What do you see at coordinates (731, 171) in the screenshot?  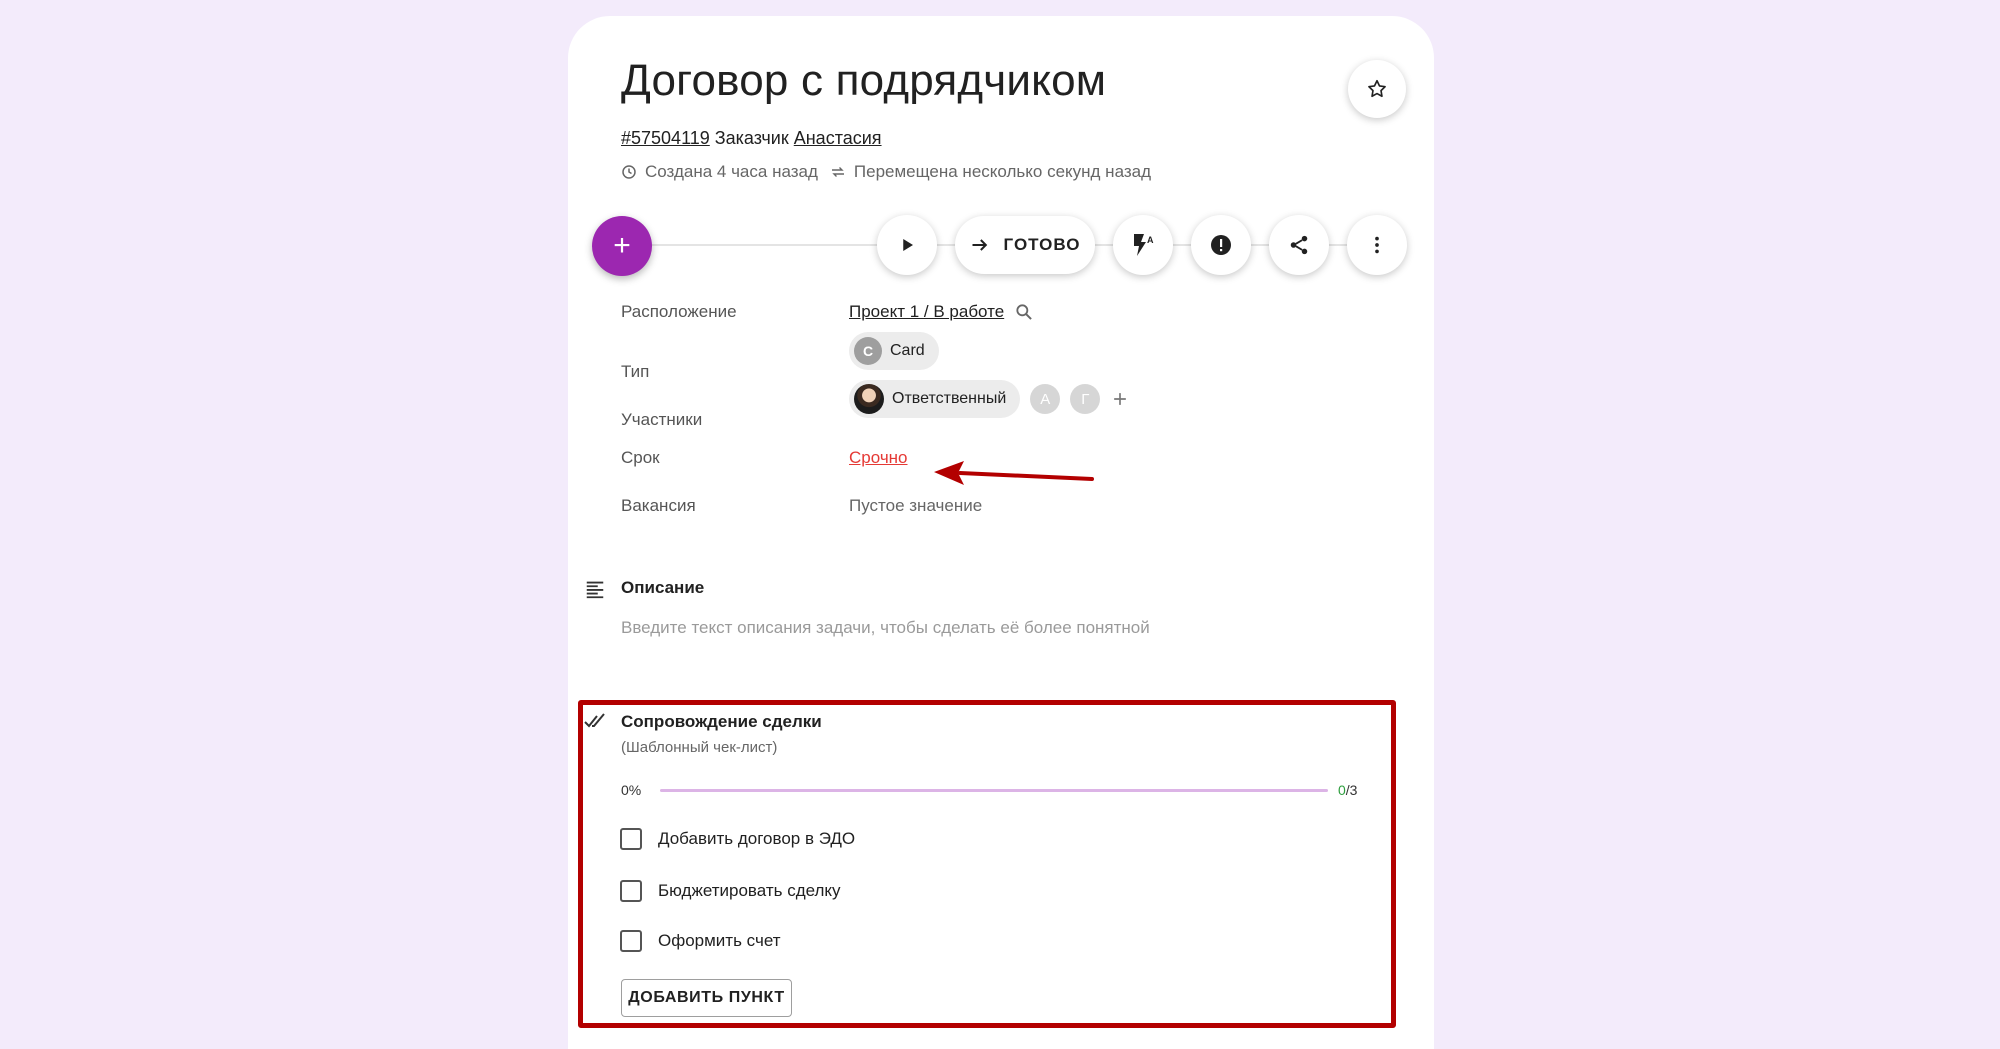 I see `created-time: Создана 4 часа назад` at bounding box center [731, 171].